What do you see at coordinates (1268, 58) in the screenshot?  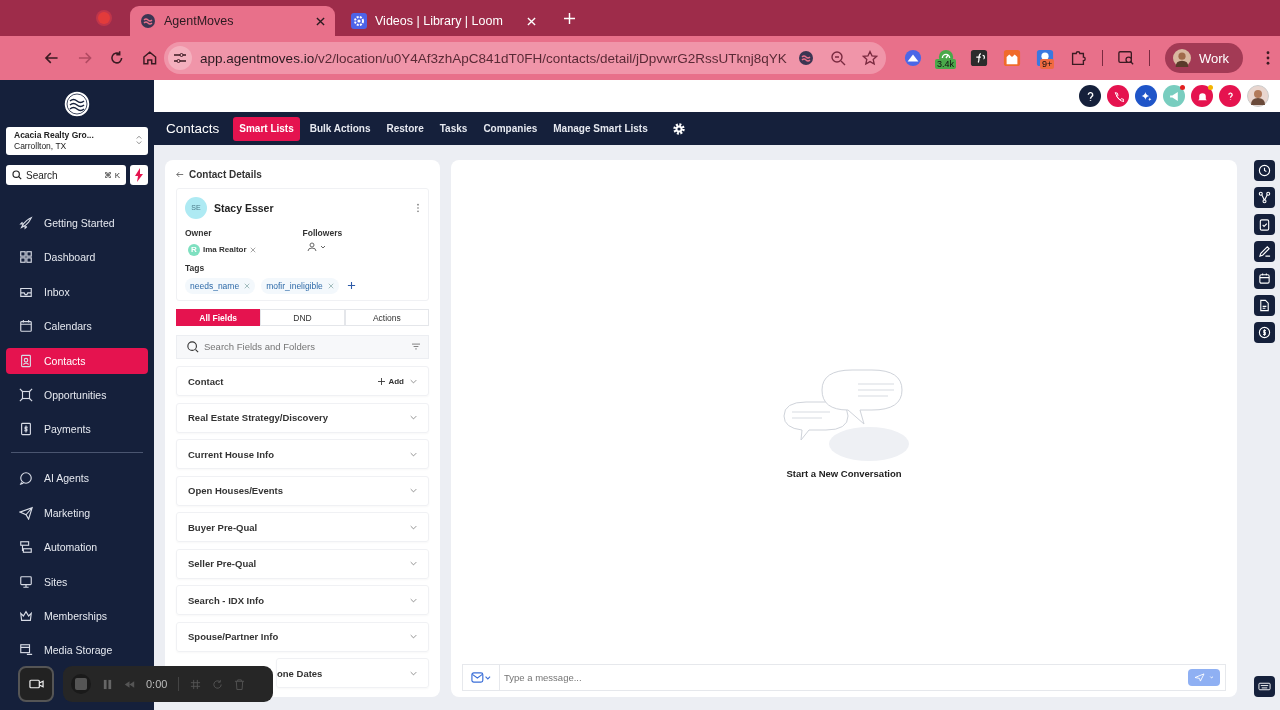 I see `menu-icon` at bounding box center [1268, 58].